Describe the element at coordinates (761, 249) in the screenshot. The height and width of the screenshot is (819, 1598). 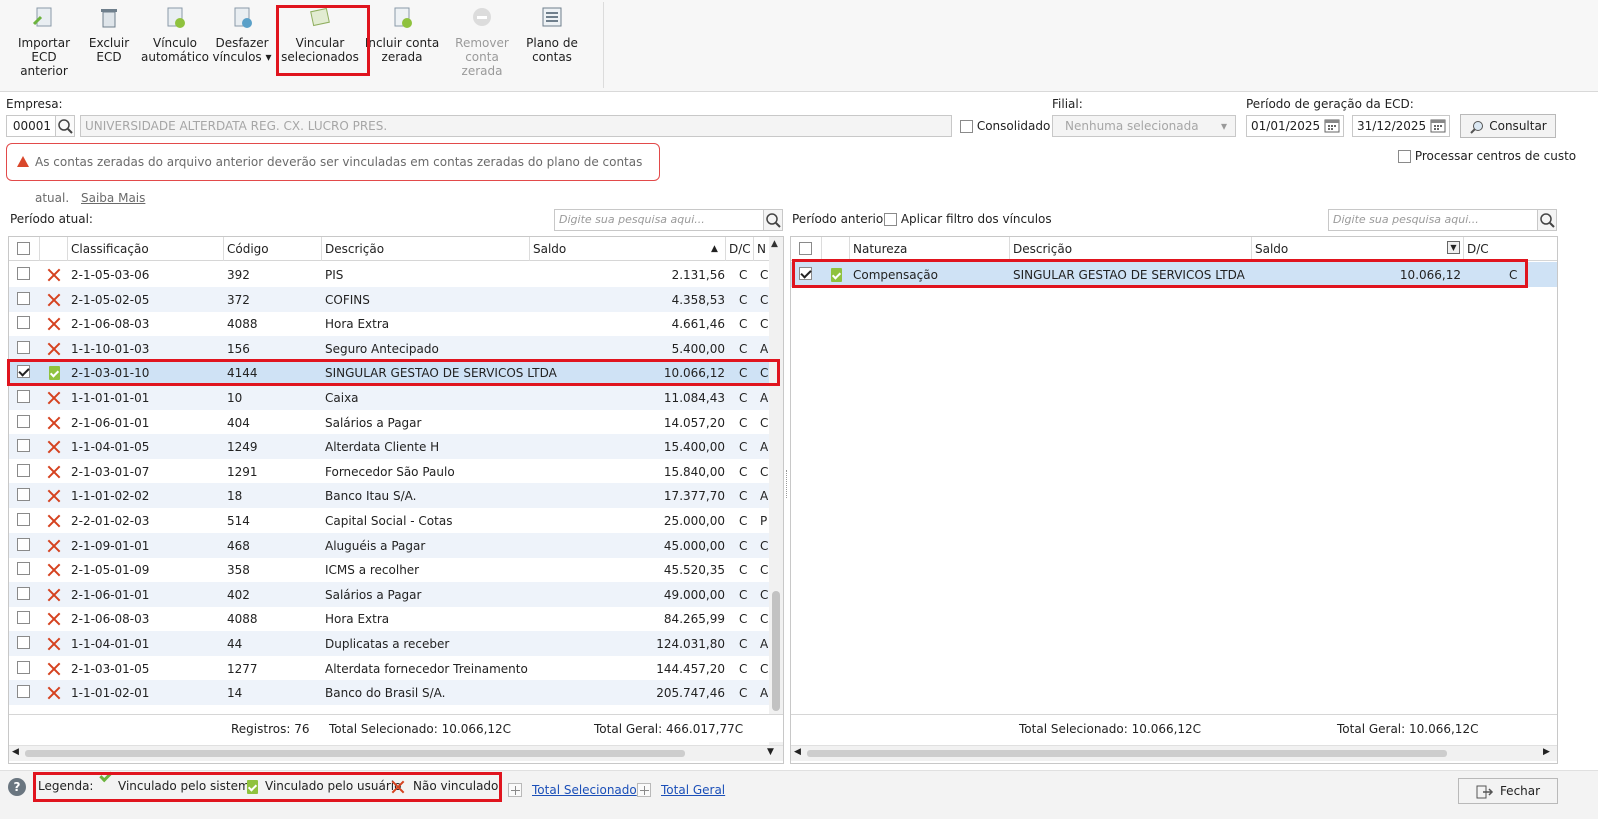
I see `col-n: N` at that location.